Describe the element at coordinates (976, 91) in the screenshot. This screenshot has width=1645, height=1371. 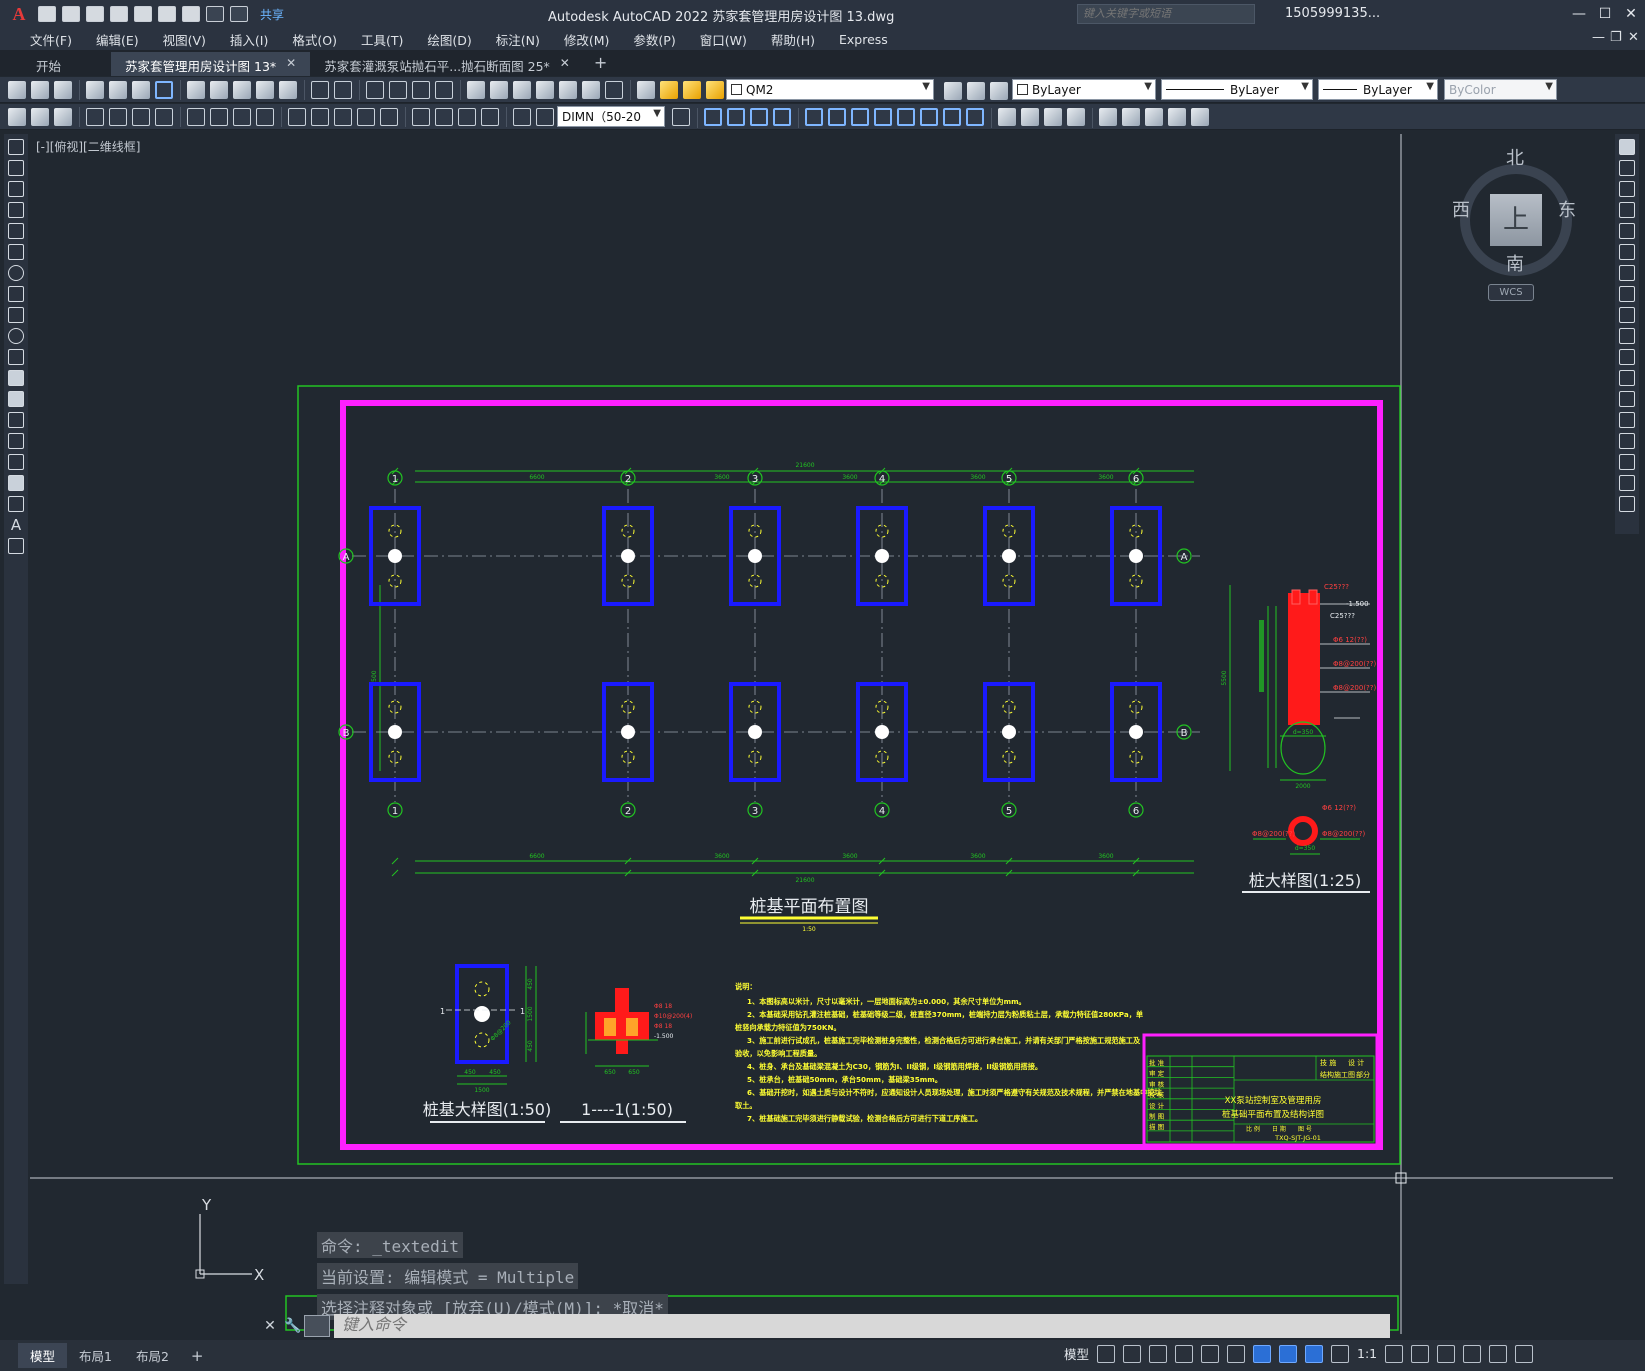
I see `layer-previous-icon` at that location.